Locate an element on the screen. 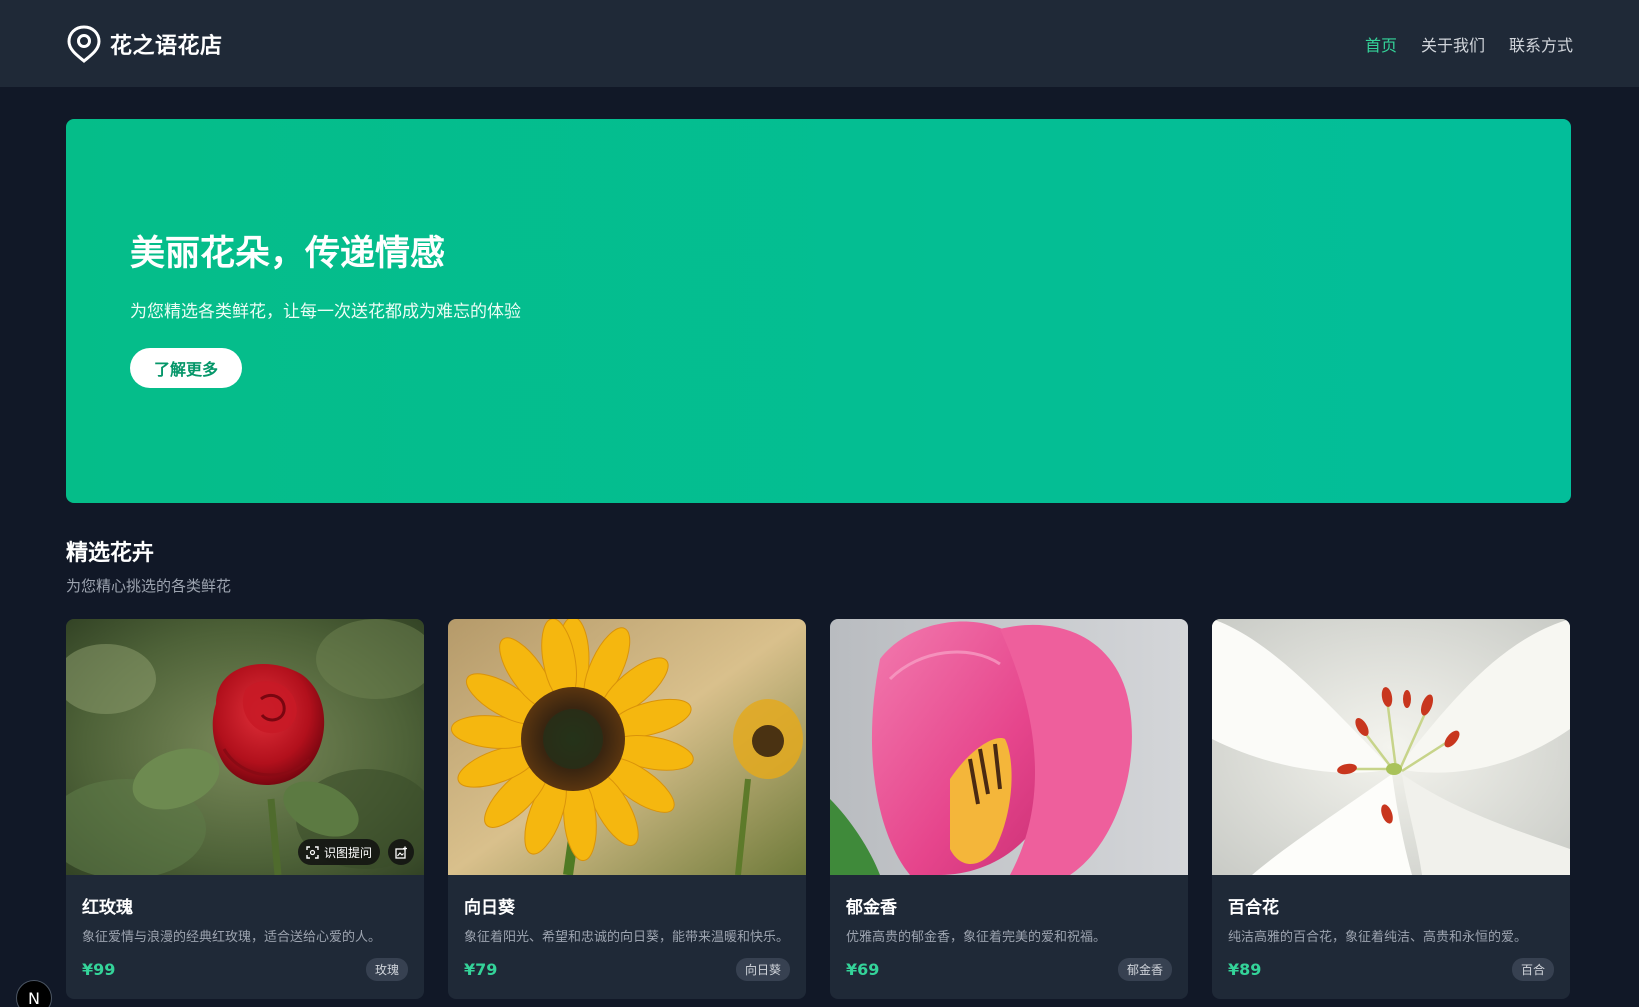  nav-link-home: 首页 is located at coordinates (1381, 44).